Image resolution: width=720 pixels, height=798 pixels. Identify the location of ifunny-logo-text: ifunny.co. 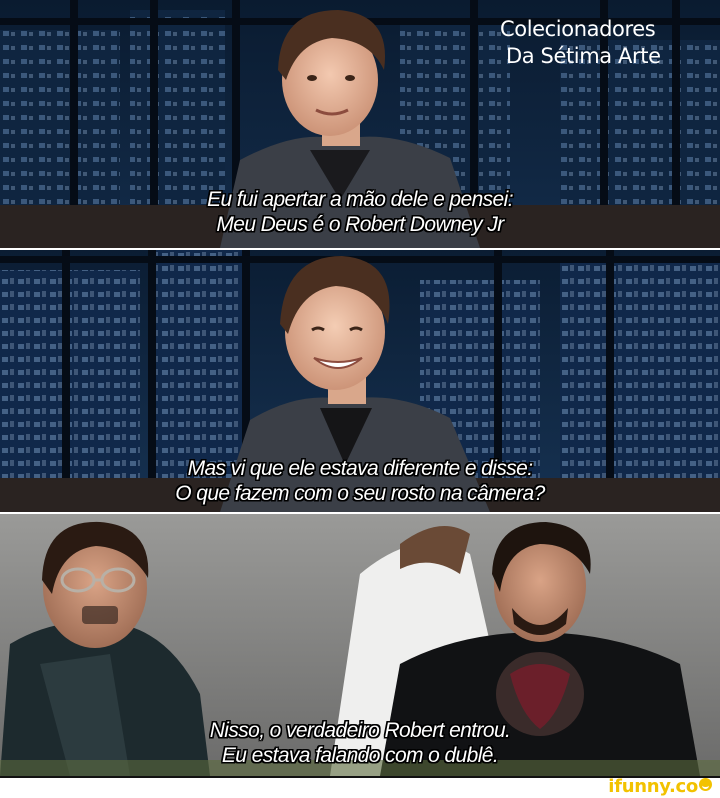
(653, 786).